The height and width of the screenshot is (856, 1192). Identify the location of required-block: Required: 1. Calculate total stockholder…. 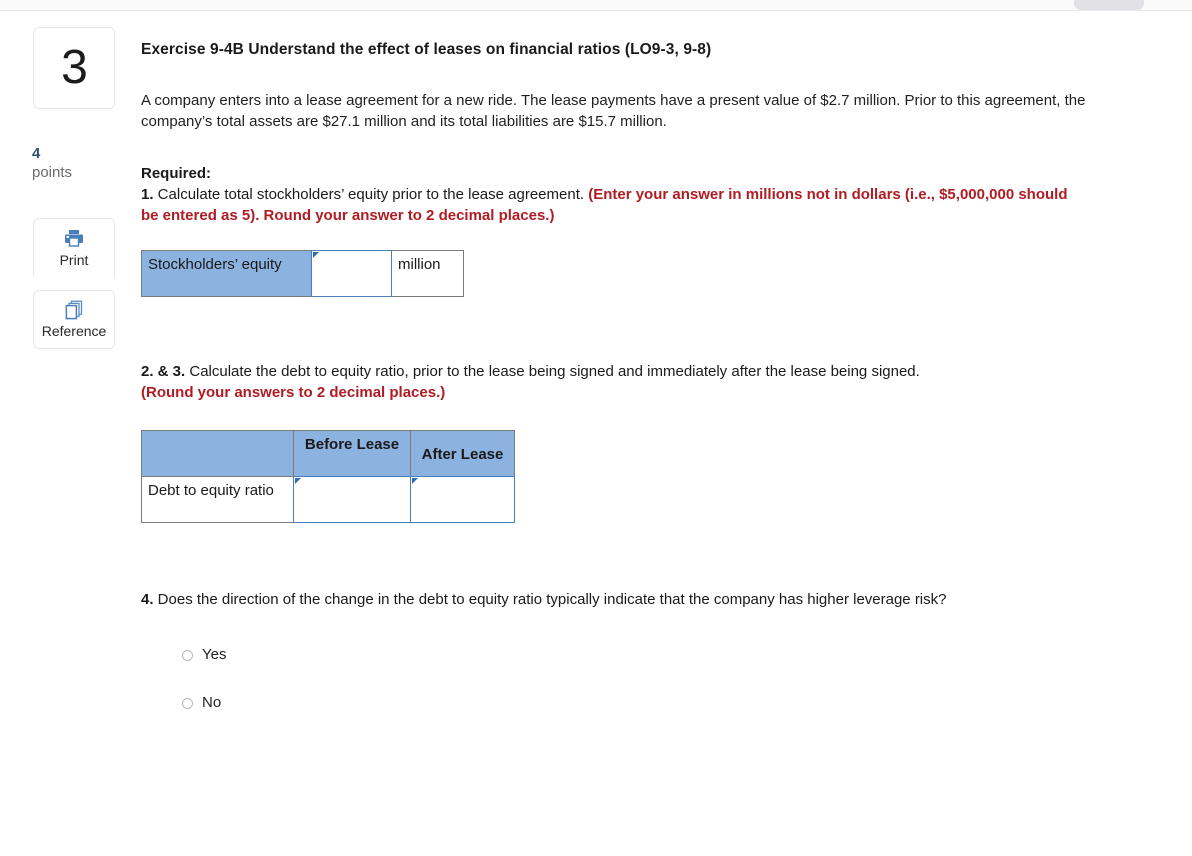
(611, 194).